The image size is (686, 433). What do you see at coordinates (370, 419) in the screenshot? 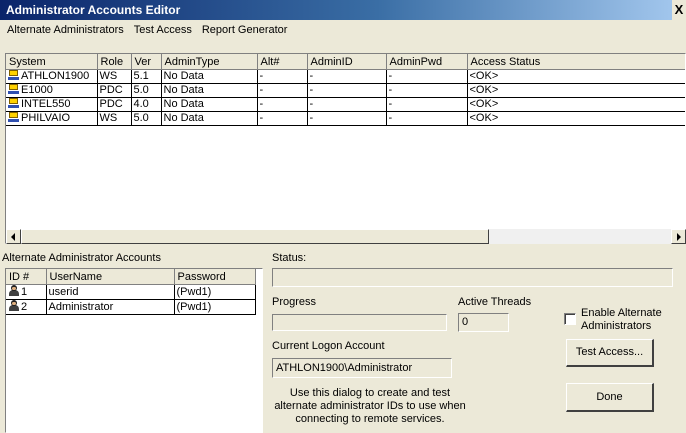
I see `help-text-line3: connecting to remote services.` at bounding box center [370, 419].